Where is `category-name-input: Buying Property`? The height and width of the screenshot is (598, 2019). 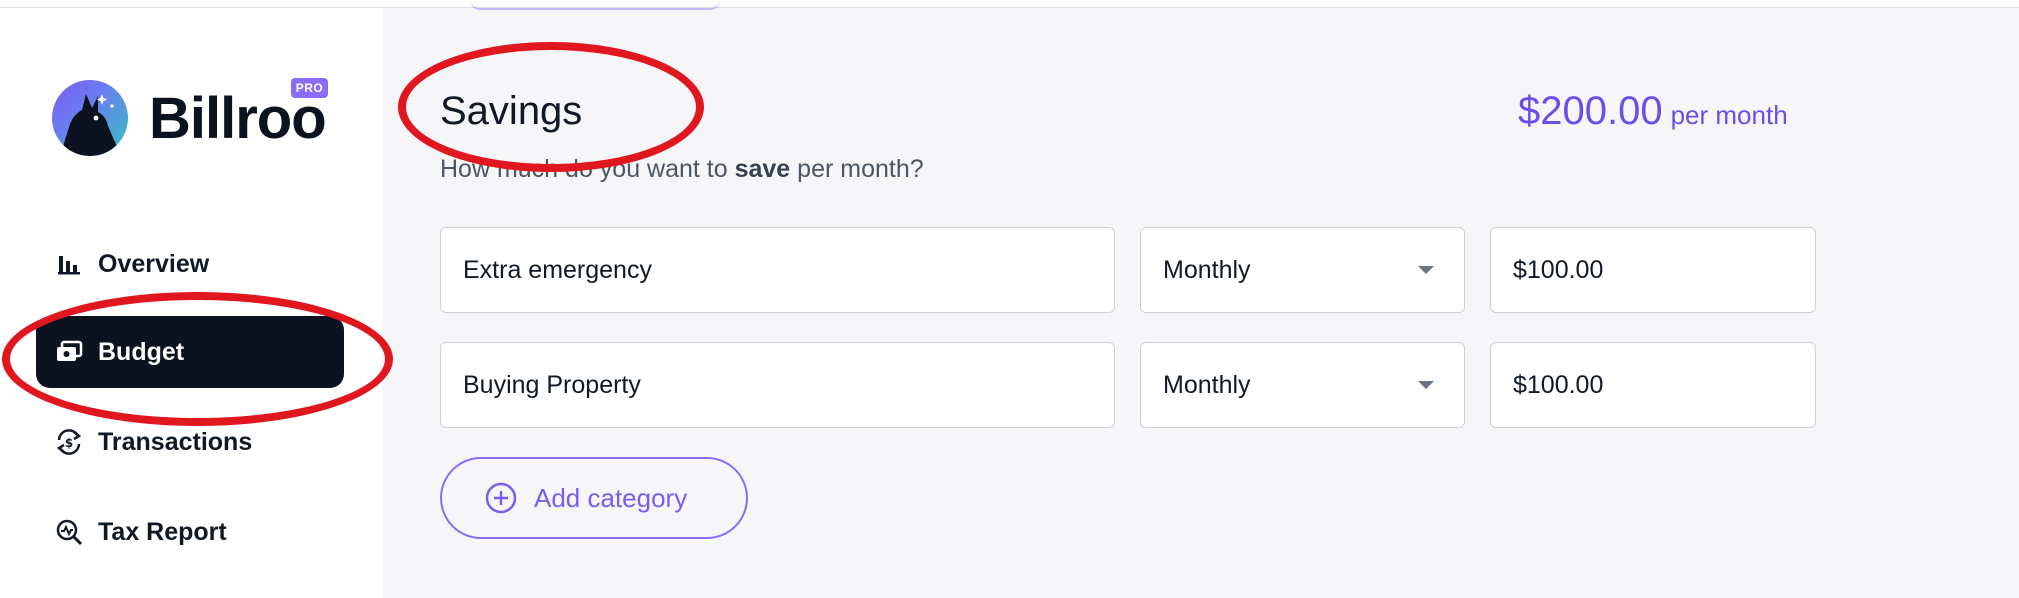
category-name-input: Buying Property is located at coordinates (777, 385).